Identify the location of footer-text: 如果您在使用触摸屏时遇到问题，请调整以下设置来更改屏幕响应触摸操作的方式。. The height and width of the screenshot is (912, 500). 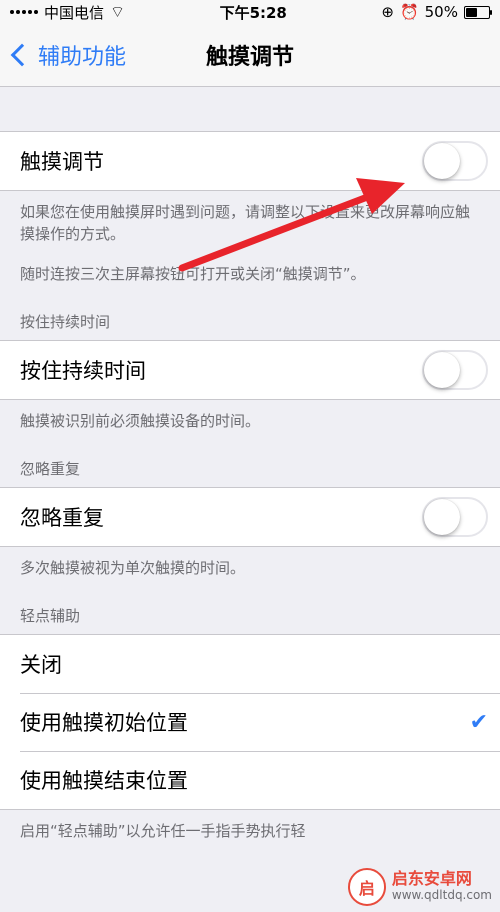
(245, 223).